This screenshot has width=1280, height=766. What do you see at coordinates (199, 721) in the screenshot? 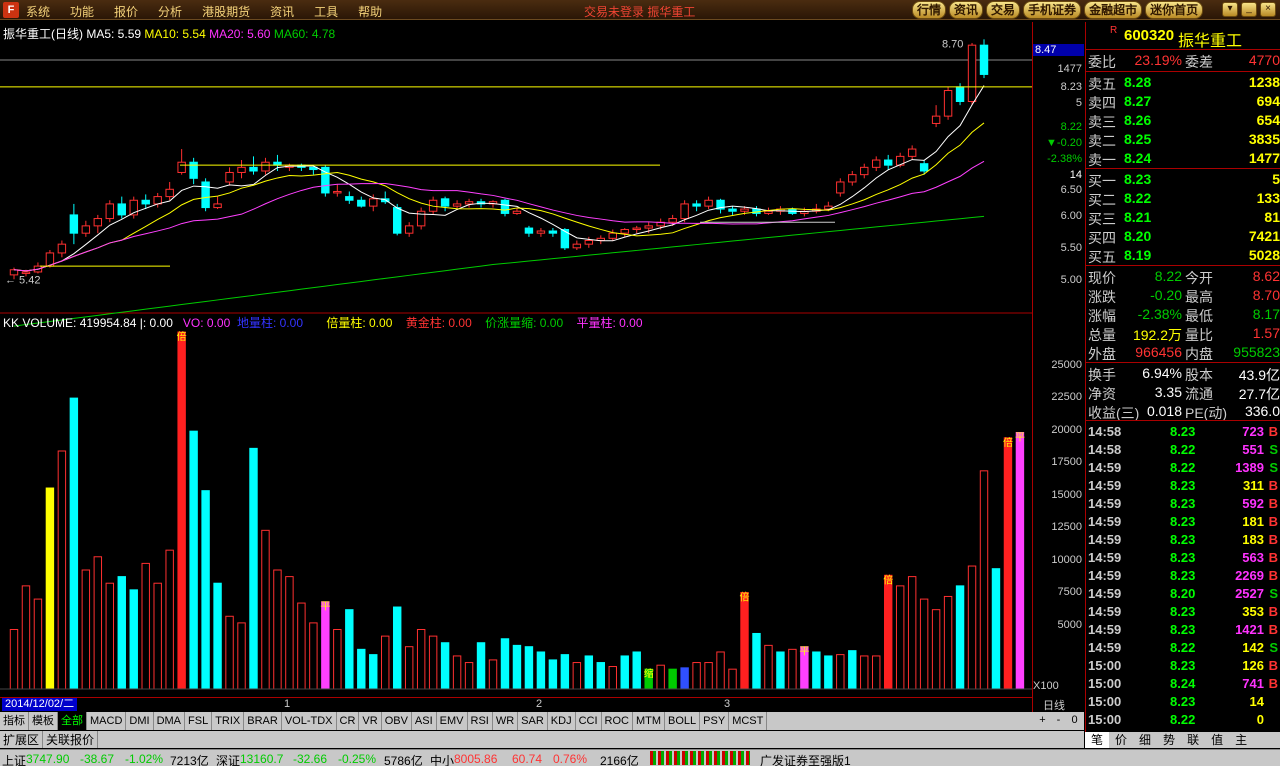
I see `tab-fsl: FSL` at bounding box center [199, 721].